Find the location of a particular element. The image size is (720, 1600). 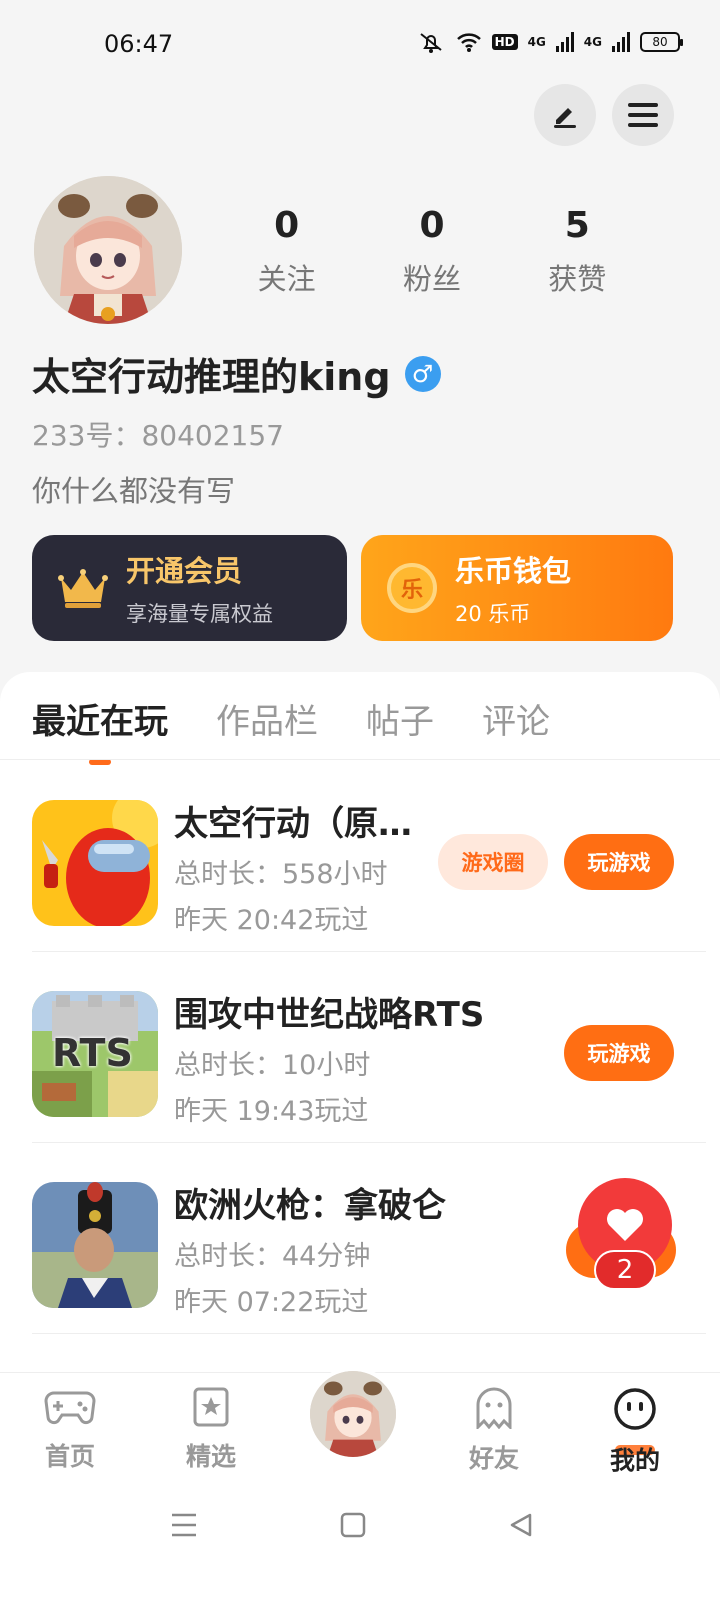

status-icons: HD 4G 4G 80 is located at coordinates (549, 42).